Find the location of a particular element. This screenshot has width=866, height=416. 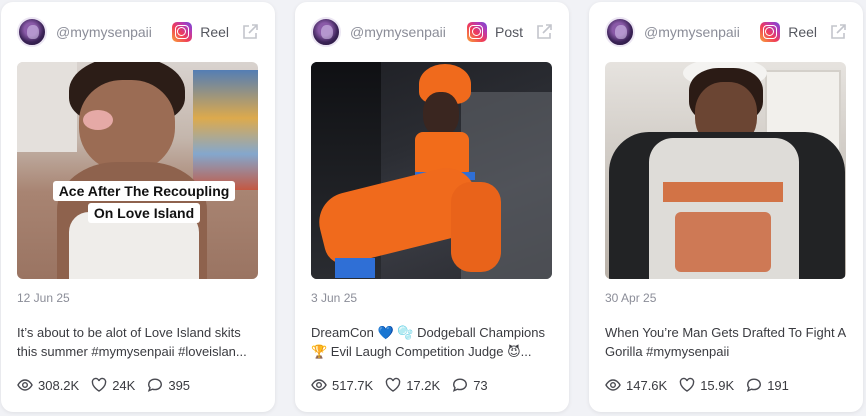

views-count: 308.2K is located at coordinates (59, 385).